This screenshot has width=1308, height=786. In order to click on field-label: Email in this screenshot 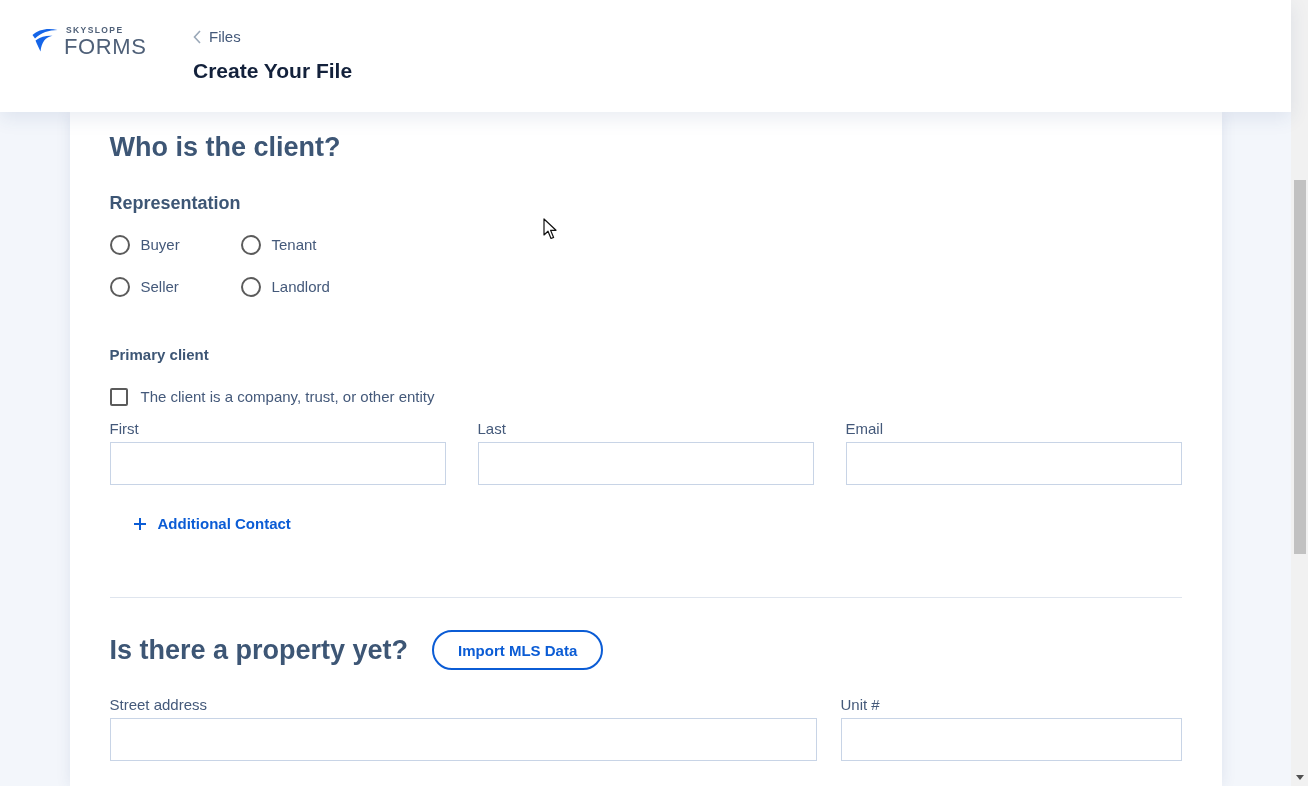, I will do `click(864, 429)`.